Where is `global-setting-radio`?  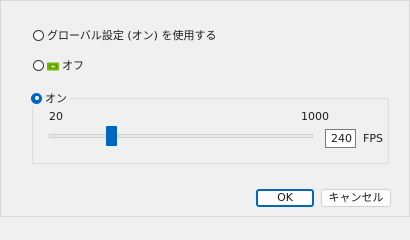 global-setting-radio is located at coordinates (38, 35).